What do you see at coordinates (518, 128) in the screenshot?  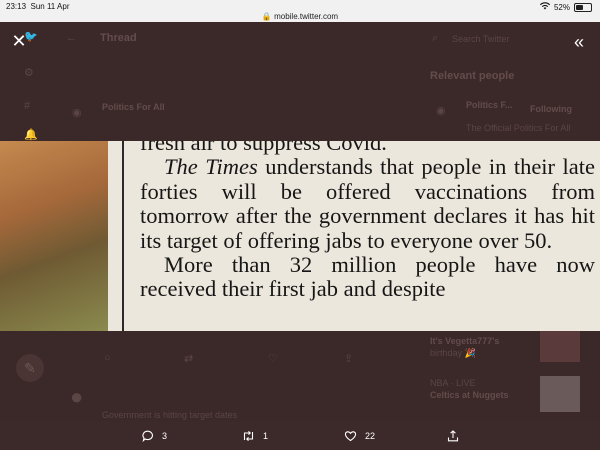 I see `person-bio: The Official Politics For All` at bounding box center [518, 128].